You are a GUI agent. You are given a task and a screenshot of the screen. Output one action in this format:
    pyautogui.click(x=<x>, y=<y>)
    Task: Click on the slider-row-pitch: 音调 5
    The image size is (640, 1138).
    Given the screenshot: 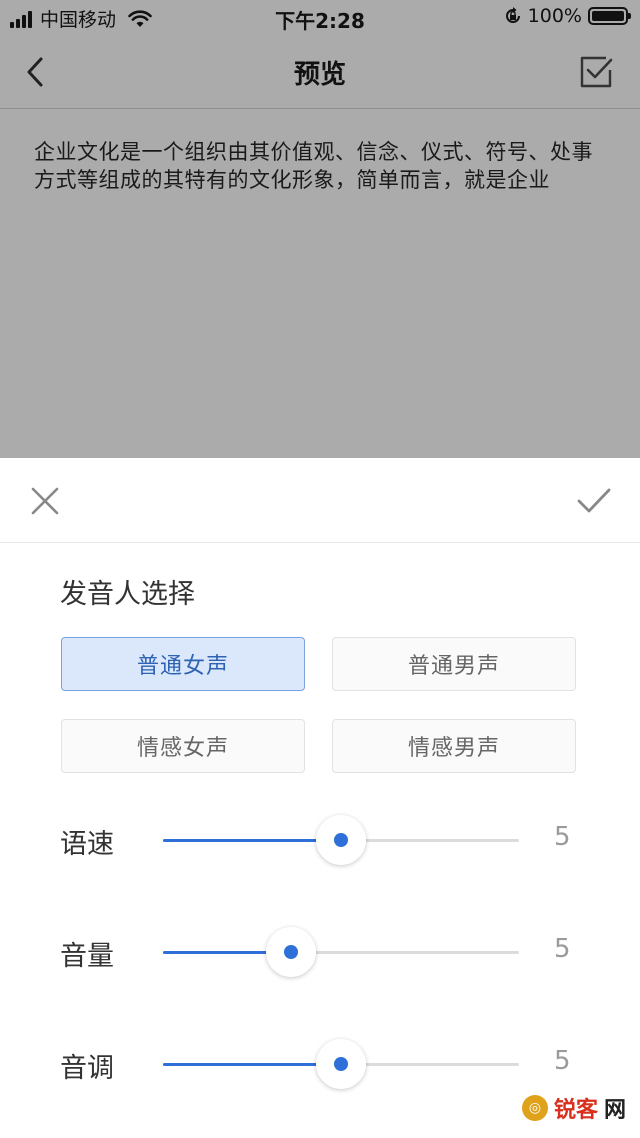 What is the action you would take?
    pyautogui.click(x=320, y=1064)
    